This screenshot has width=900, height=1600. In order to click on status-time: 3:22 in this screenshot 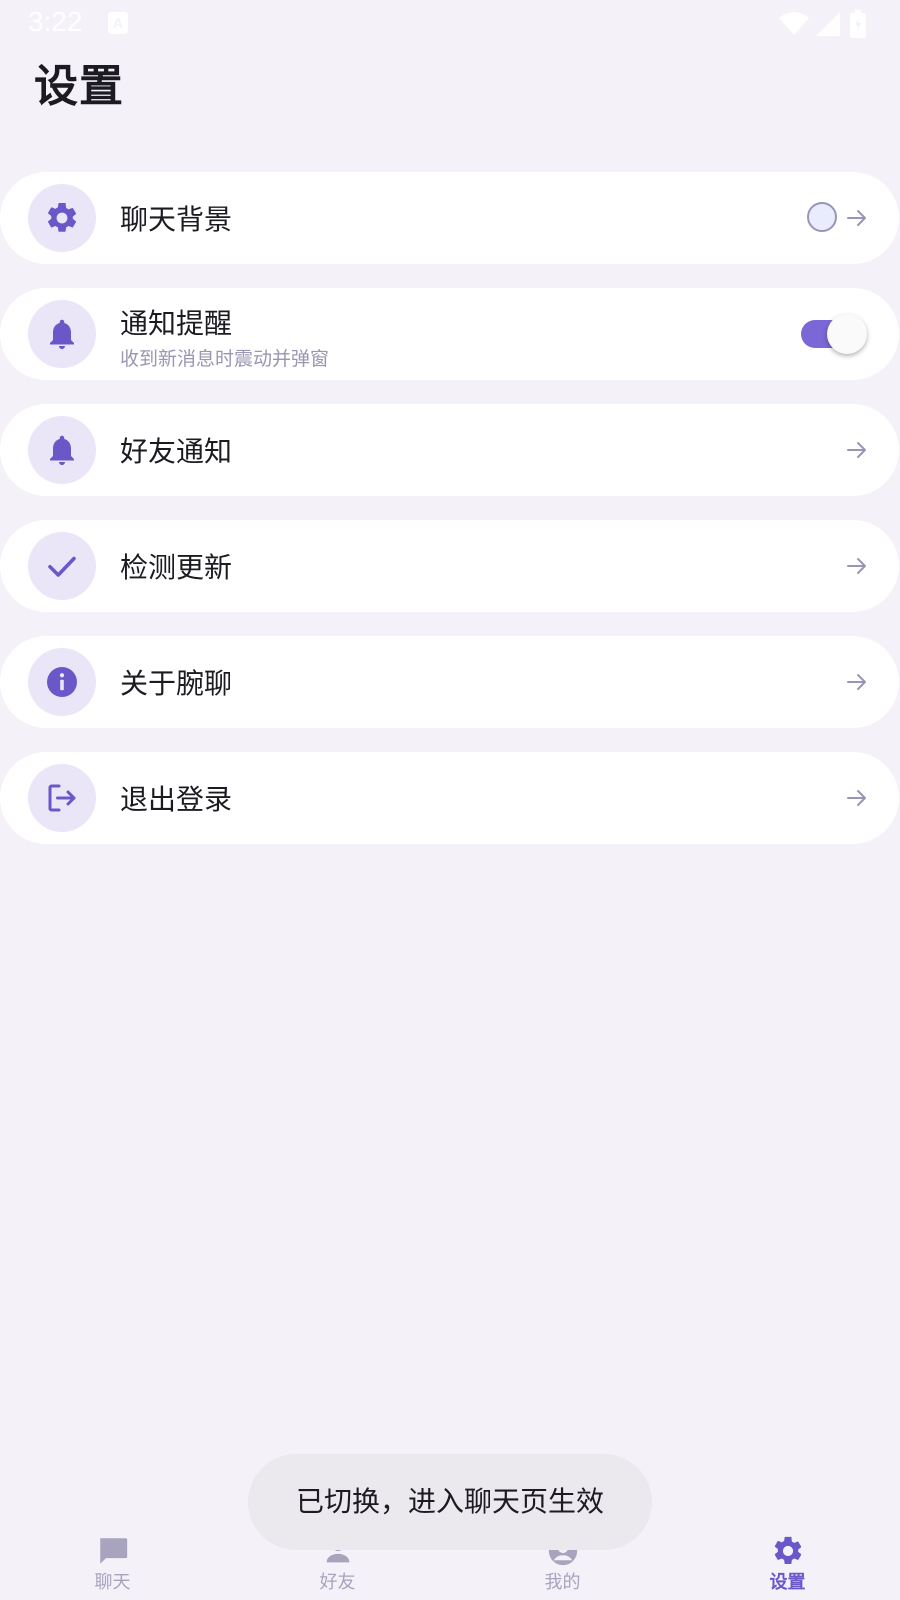, I will do `click(55, 21)`.